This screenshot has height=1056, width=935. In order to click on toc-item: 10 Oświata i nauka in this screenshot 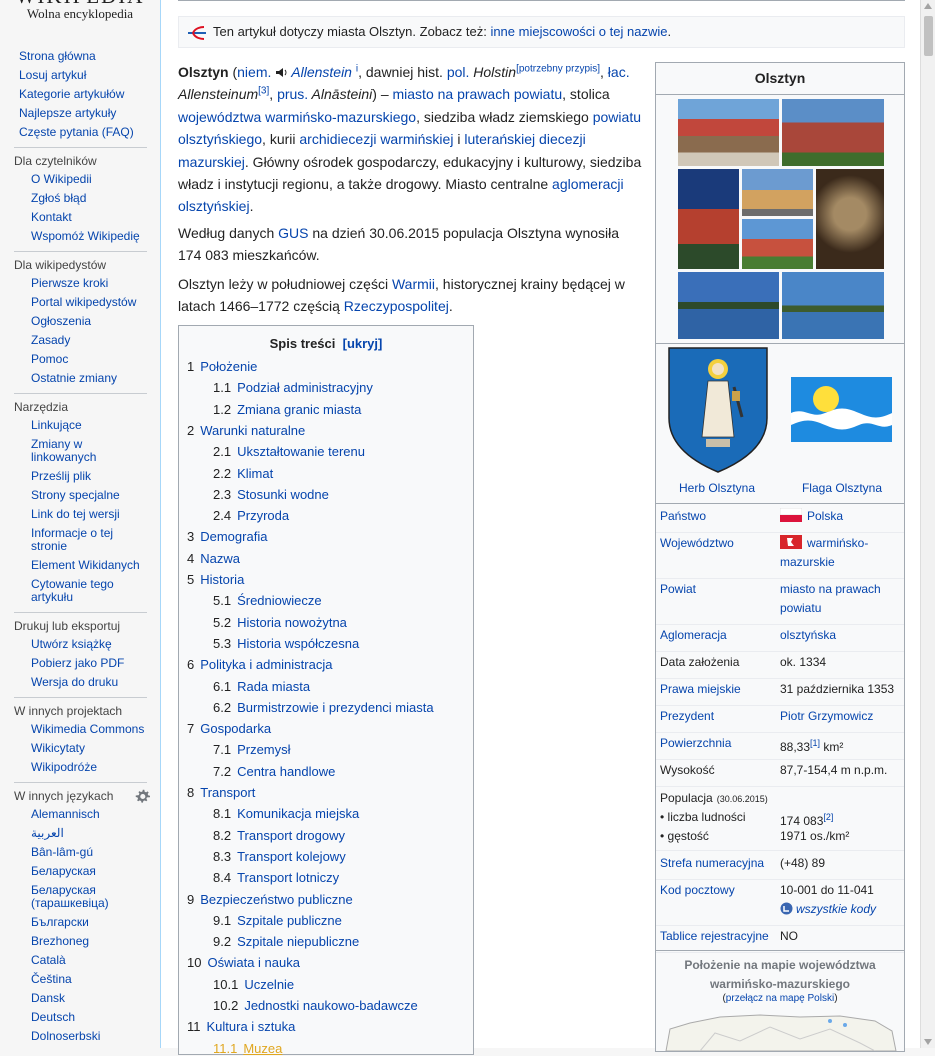, I will do `click(243, 962)`.